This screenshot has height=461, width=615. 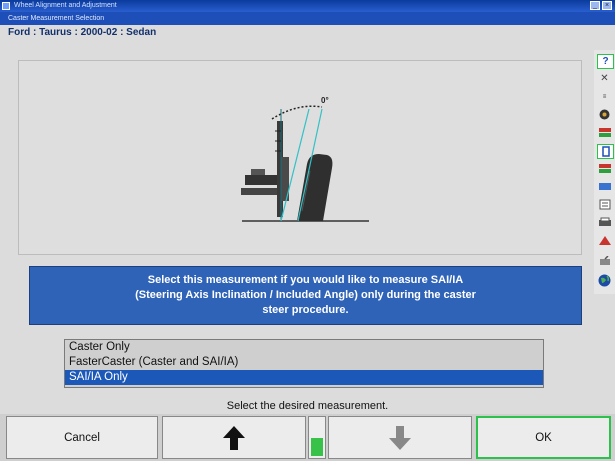 What do you see at coordinates (307, 406) in the screenshot?
I see `prompt-text: Select the desired measurement.` at bounding box center [307, 406].